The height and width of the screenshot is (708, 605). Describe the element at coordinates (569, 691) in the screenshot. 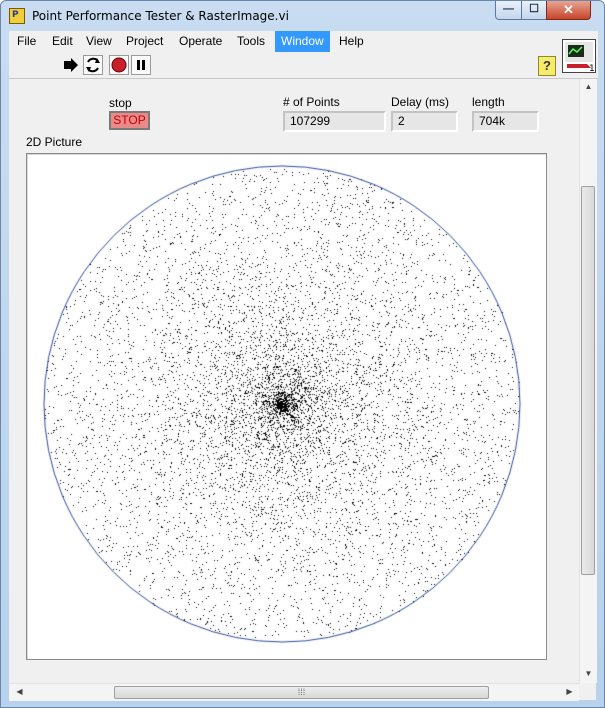

I see `scroll-right-arrow-icon: ▶` at that location.